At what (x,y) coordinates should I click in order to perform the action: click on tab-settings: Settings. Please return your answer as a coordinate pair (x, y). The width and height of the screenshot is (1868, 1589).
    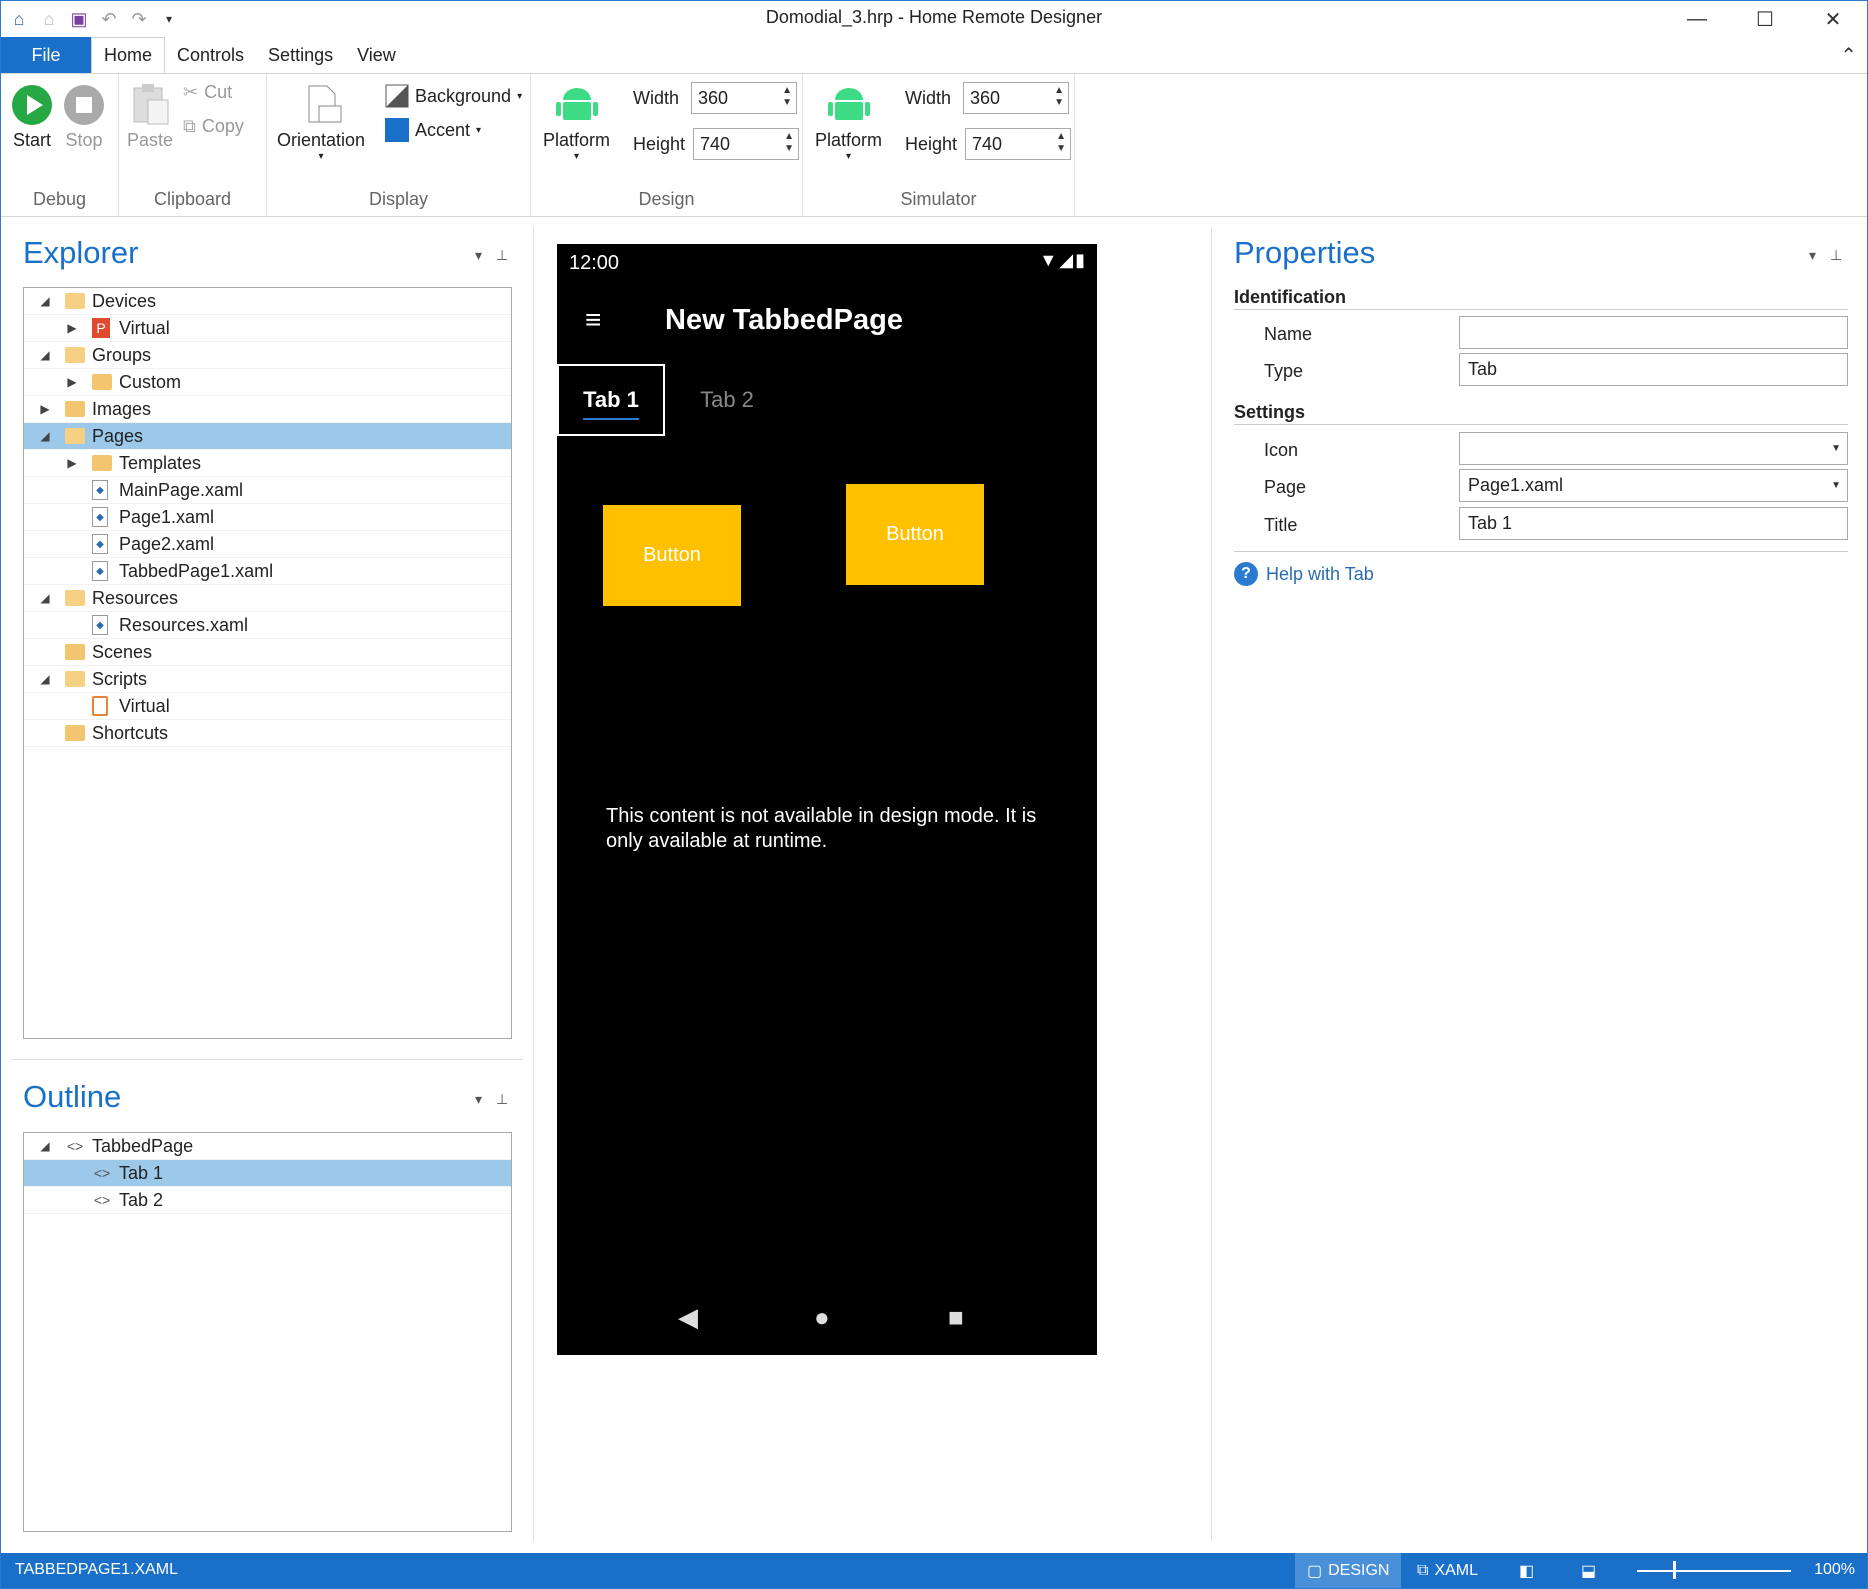
    Looking at the image, I should click on (300, 55).